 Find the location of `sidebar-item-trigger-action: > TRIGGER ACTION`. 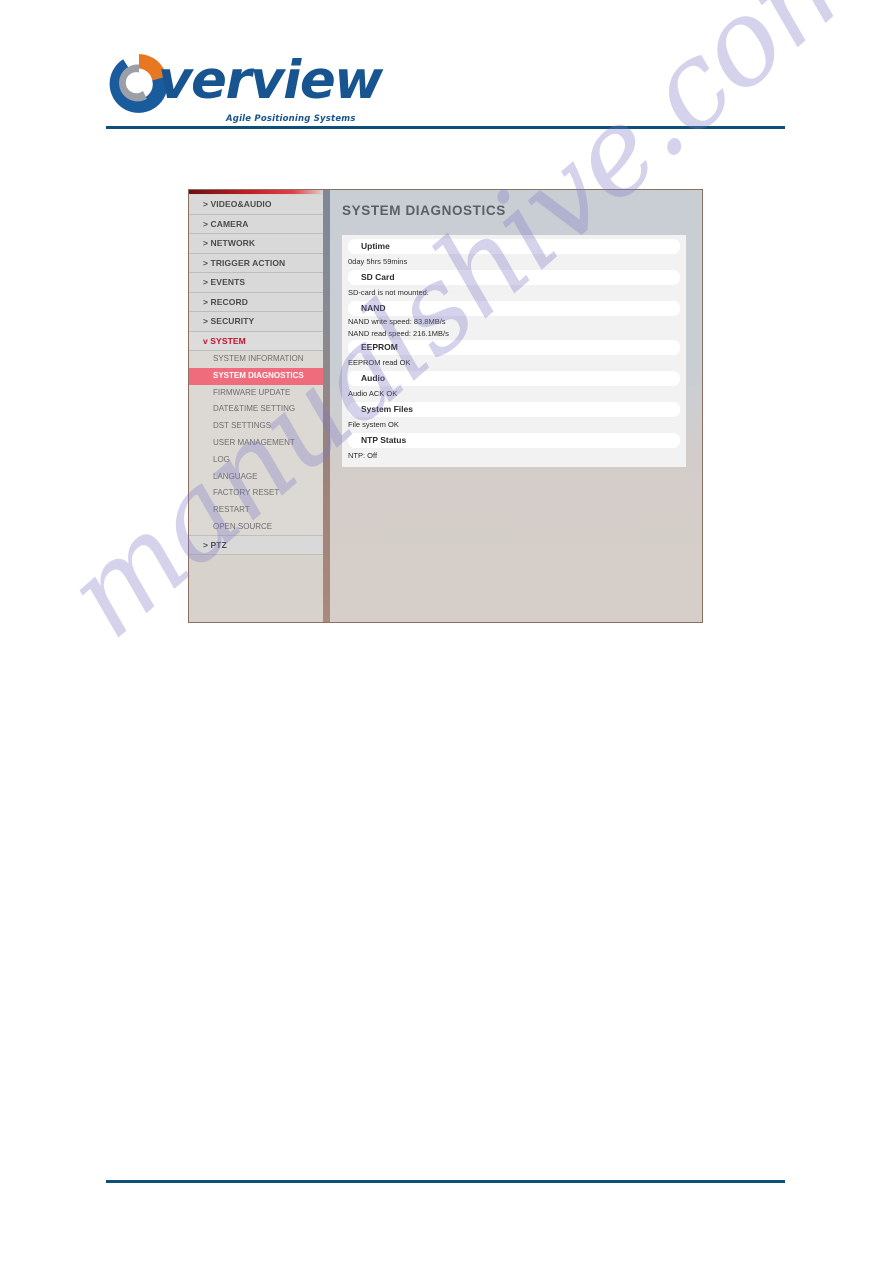

sidebar-item-trigger-action: > TRIGGER ACTION is located at coordinates (256, 263).